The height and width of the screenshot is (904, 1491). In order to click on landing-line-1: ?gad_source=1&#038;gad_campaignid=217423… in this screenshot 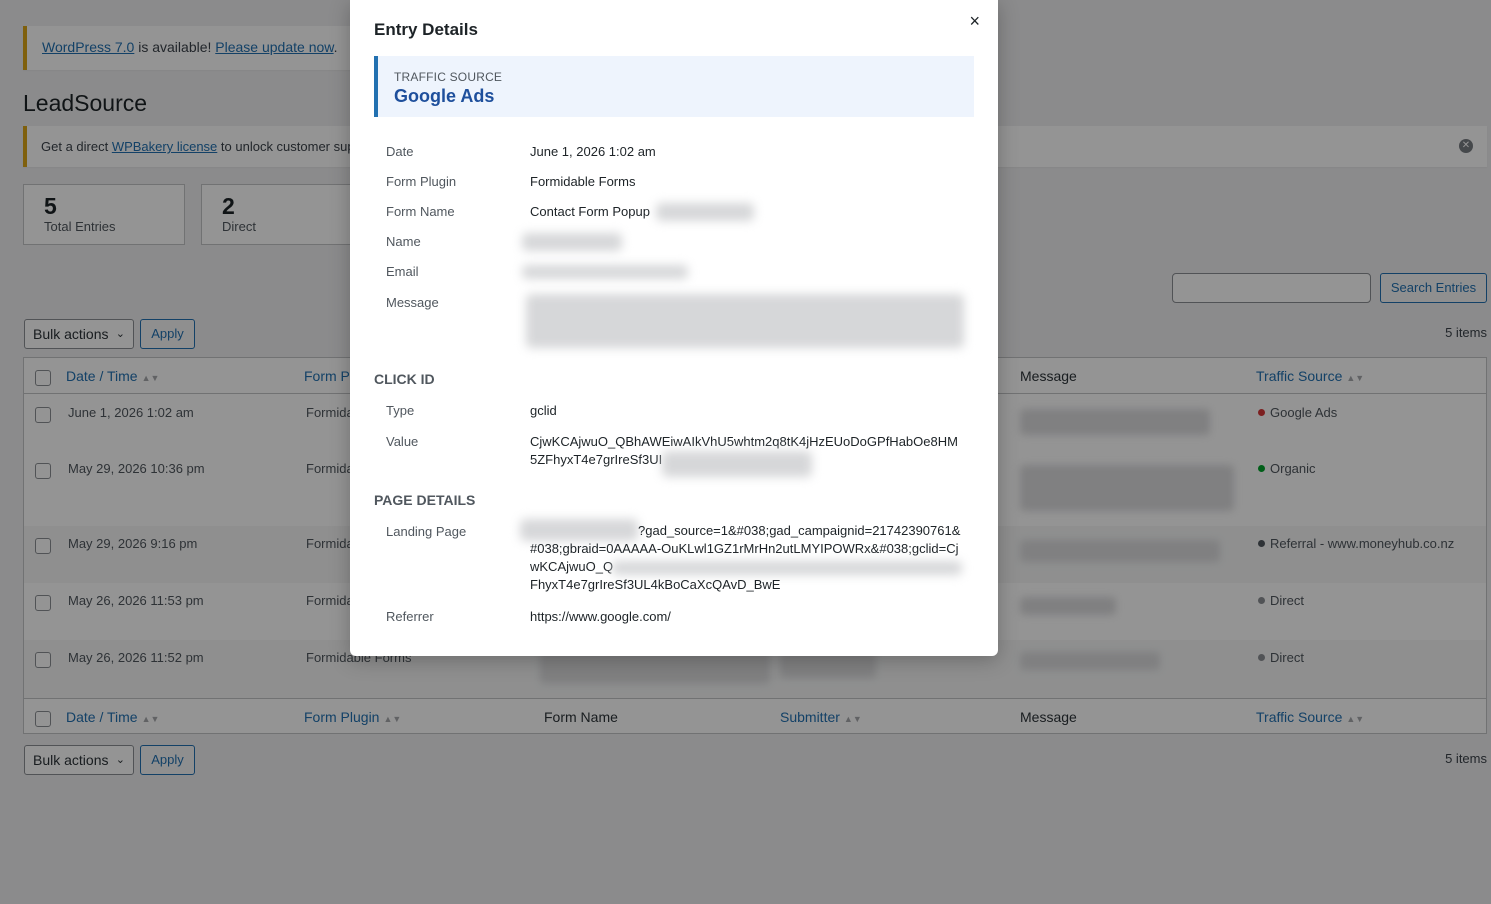, I will do `click(799, 530)`.